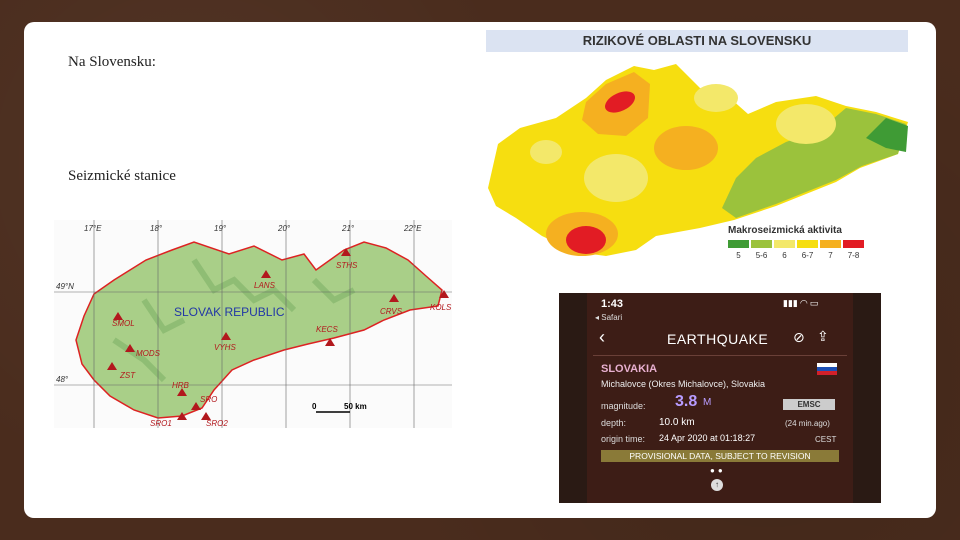 The height and width of the screenshot is (540, 960). What do you see at coordinates (707, 438) in the screenshot?
I see `origin-value: 24 Apr 2020 at 01:18:27` at bounding box center [707, 438].